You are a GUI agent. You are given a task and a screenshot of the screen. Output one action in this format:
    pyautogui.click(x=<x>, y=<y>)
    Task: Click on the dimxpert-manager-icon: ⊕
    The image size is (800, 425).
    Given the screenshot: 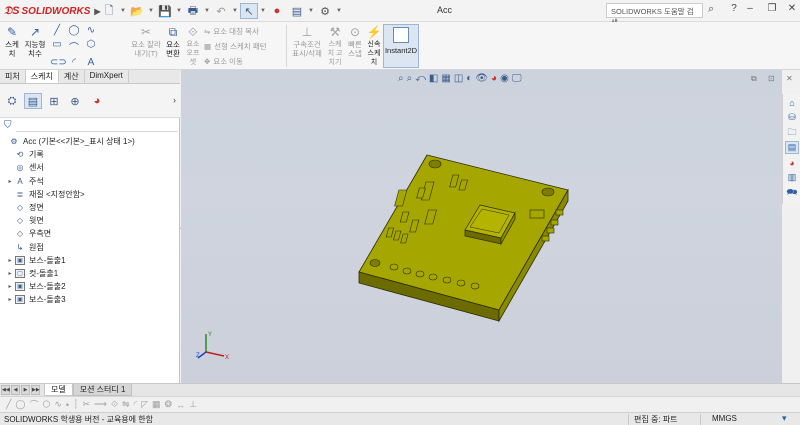 What is the action you would take?
    pyautogui.click(x=75, y=101)
    